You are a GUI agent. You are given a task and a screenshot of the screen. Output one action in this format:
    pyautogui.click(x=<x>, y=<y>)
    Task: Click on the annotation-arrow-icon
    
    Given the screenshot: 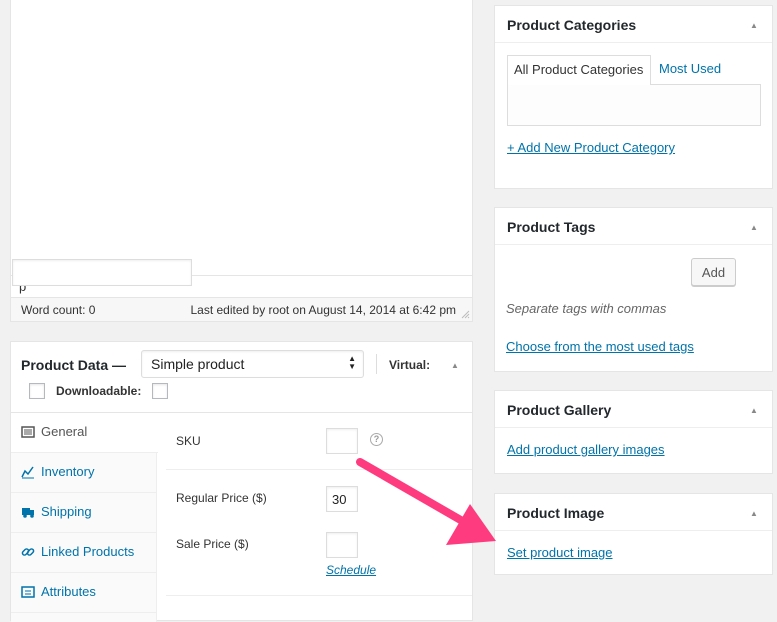 What is the action you would take?
    pyautogui.click(x=426, y=501)
    